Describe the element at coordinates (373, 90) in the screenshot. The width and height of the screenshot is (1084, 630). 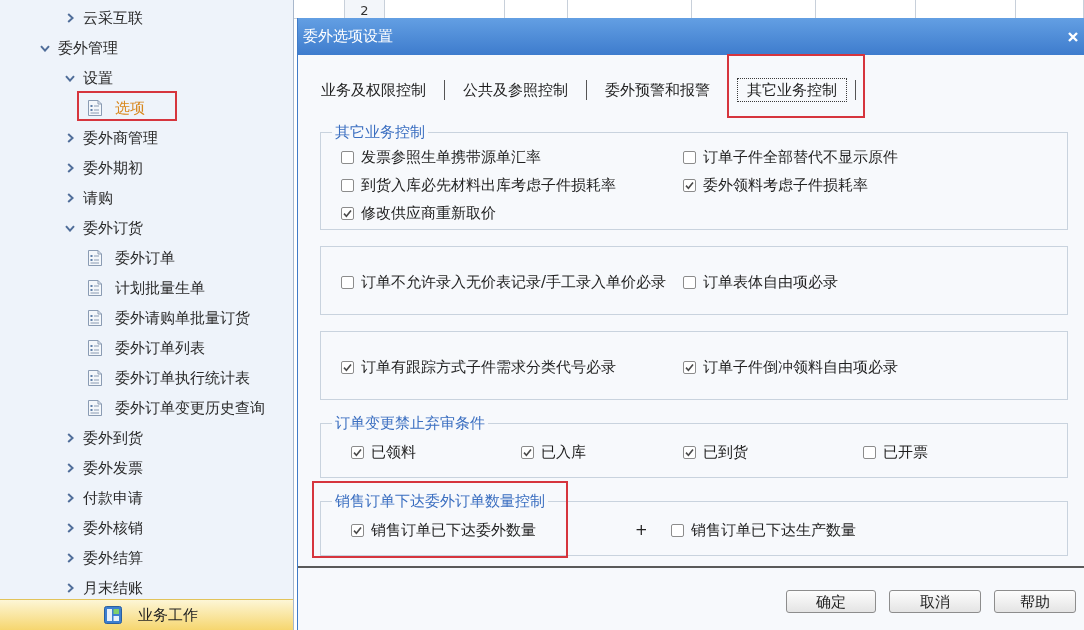
I see `tab: 业务及权限控制` at that location.